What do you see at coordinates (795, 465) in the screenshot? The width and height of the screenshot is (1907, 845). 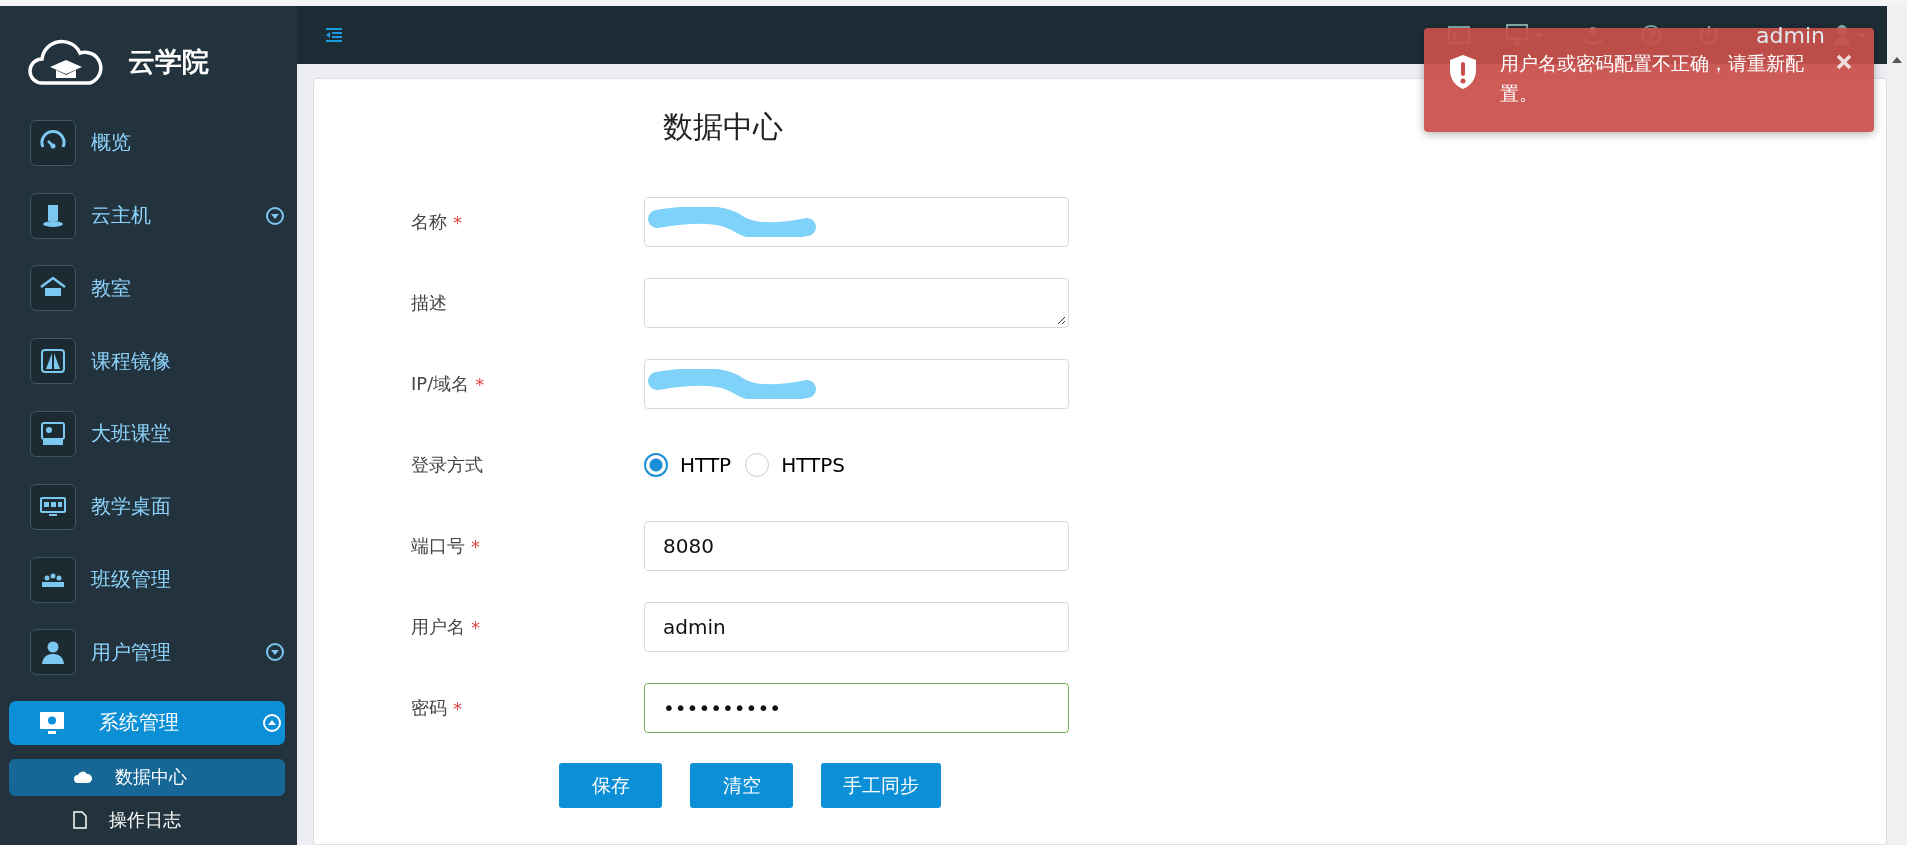 I see `radio-option: HTTPS` at bounding box center [795, 465].